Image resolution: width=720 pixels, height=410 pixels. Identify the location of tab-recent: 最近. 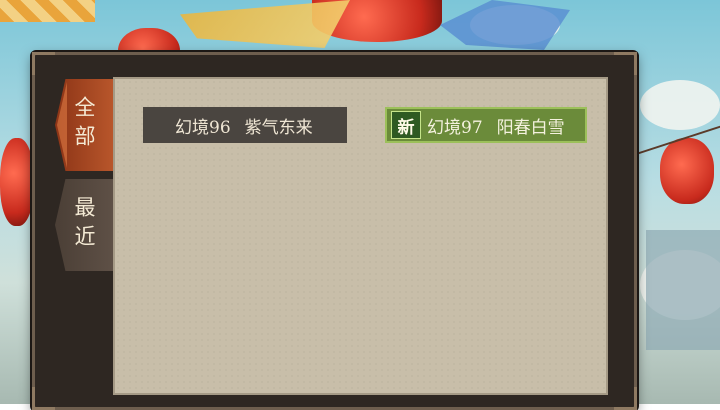
(84, 225).